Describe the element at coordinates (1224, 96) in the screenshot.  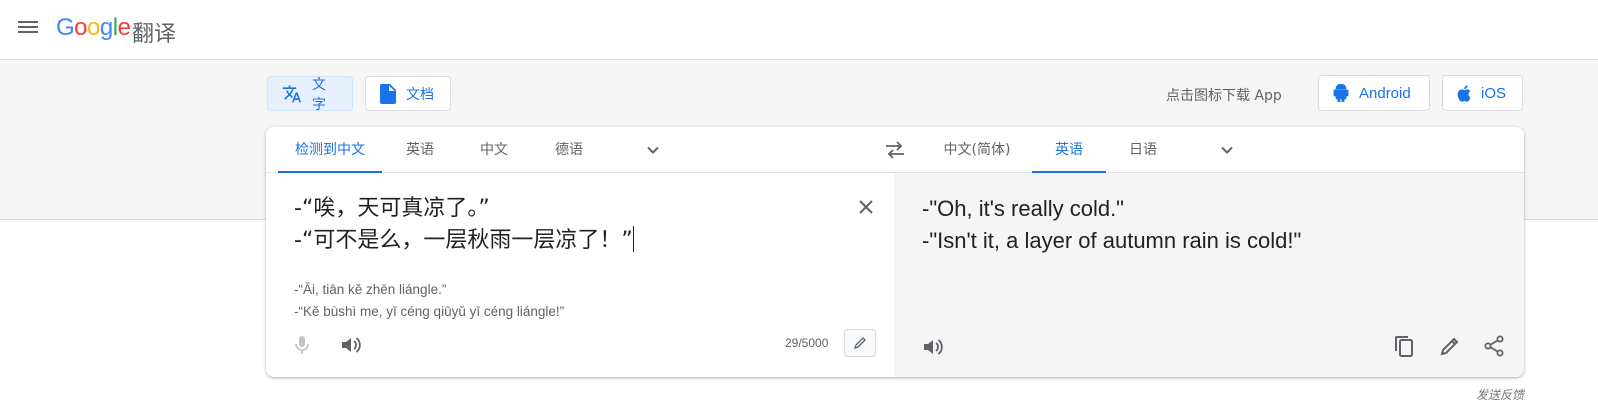
I see `download-prompt: 点击图标下载 App` at that location.